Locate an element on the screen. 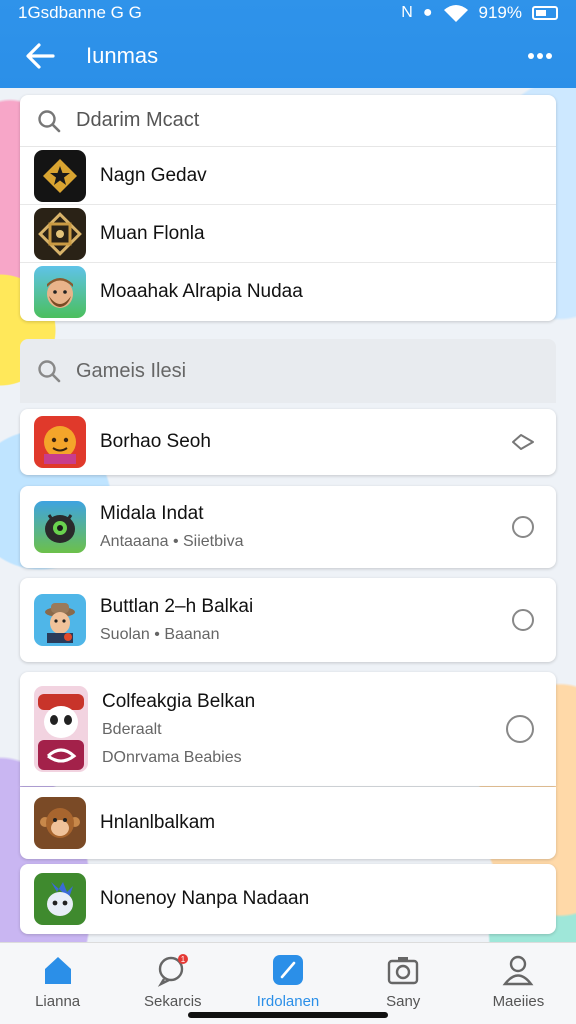 This screenshot has width=576, height=1024. app-bar: 1Gsdbanne G G N ● 919% Iunmas is located at coordinates (288, 44).